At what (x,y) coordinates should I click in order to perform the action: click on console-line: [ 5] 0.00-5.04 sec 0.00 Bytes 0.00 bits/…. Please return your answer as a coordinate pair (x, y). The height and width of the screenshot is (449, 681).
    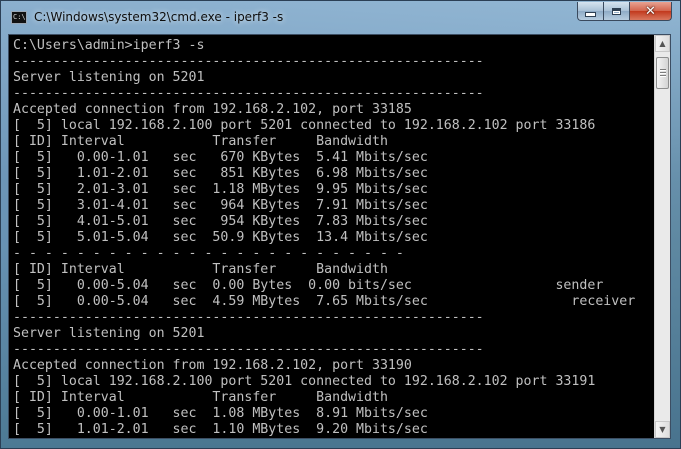
    Looking at the image, I should click on (308, 285).